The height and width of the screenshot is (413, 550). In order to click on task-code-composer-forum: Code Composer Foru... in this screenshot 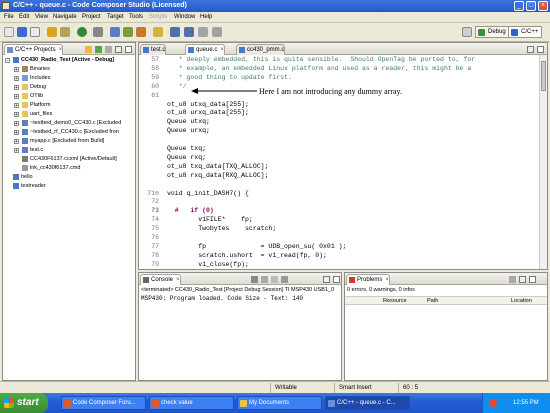, I will do `click(103, 403)`.